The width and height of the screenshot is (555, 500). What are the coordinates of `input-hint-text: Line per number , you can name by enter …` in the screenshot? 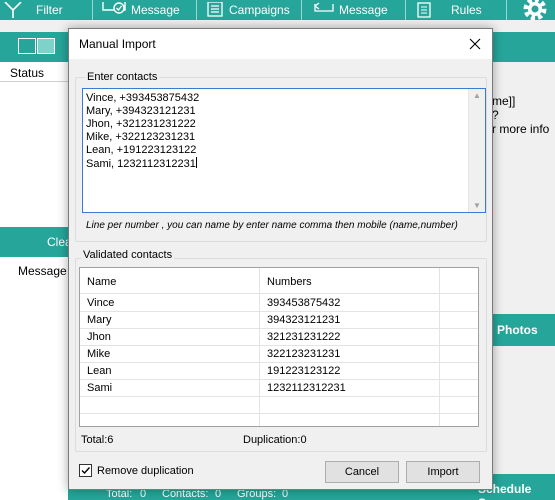 It's located at (272, 225).